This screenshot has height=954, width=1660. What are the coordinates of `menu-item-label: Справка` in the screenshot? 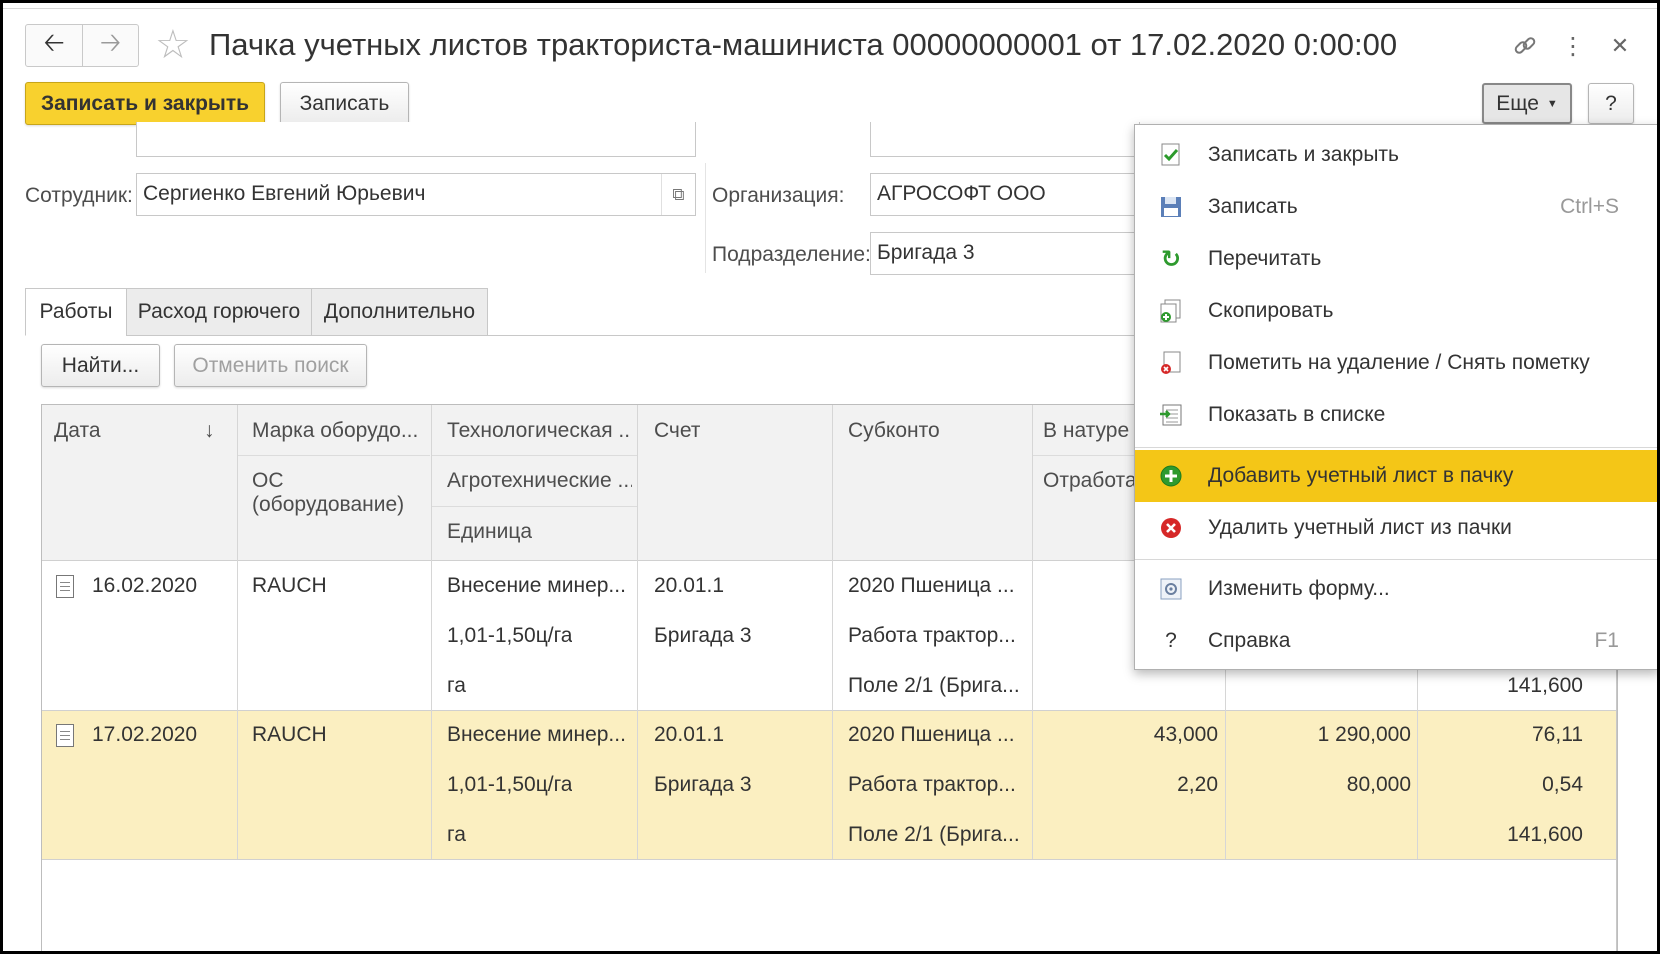 It's located at (1249, 640).